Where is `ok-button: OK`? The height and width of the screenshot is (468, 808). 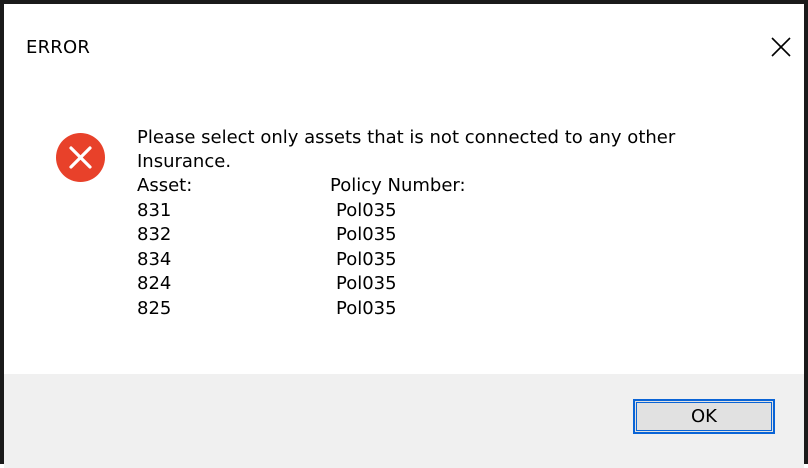
ok-button: OK is located at coordinates (704, 416).